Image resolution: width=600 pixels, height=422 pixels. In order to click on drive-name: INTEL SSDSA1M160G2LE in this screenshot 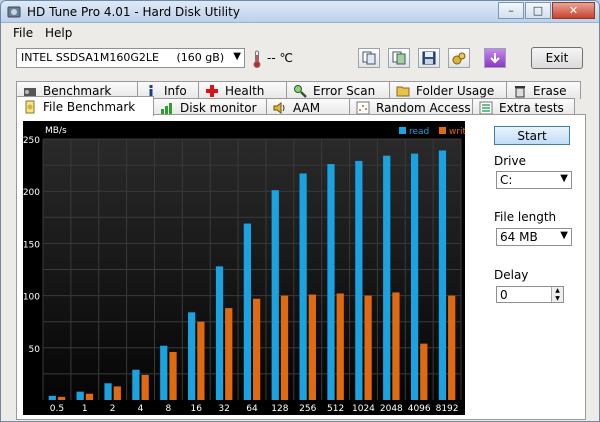, I will do `click(90, 57)`.